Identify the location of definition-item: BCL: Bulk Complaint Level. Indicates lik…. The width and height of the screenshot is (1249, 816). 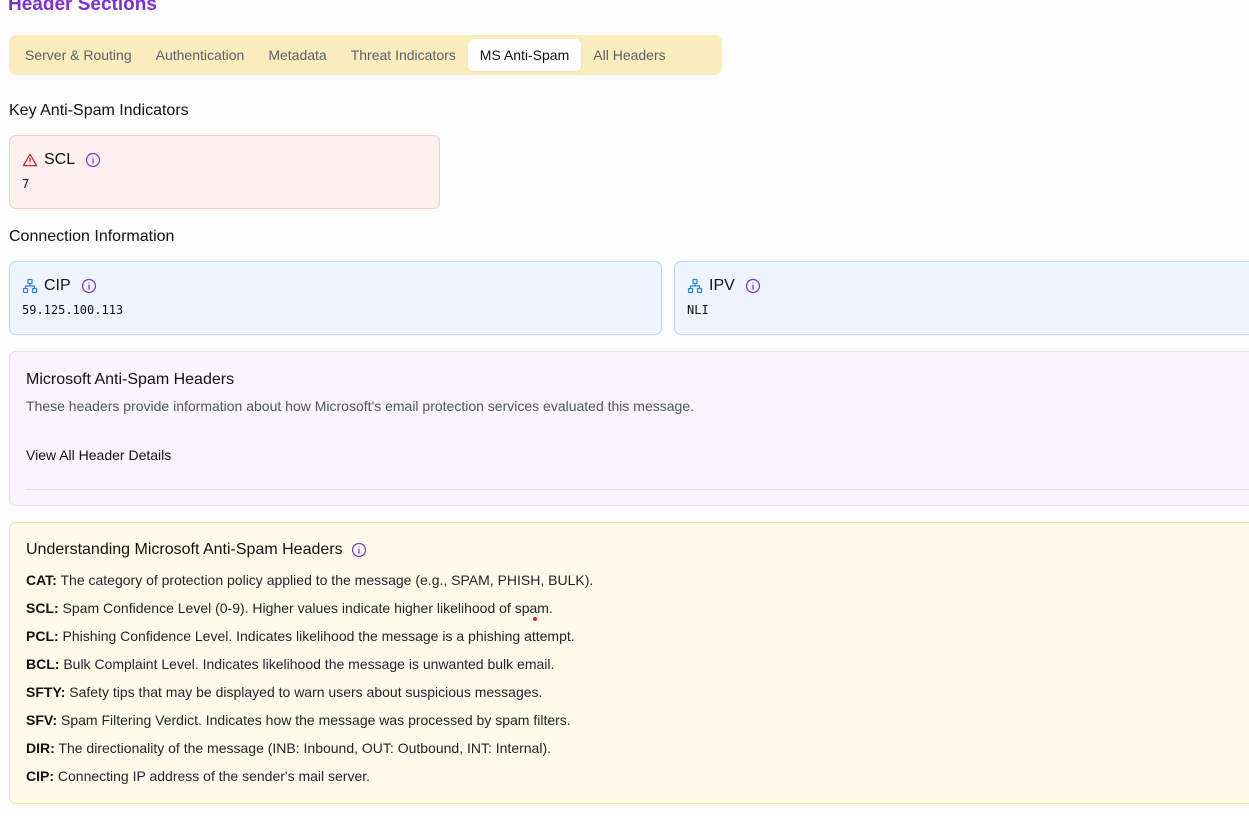
(637, 664).